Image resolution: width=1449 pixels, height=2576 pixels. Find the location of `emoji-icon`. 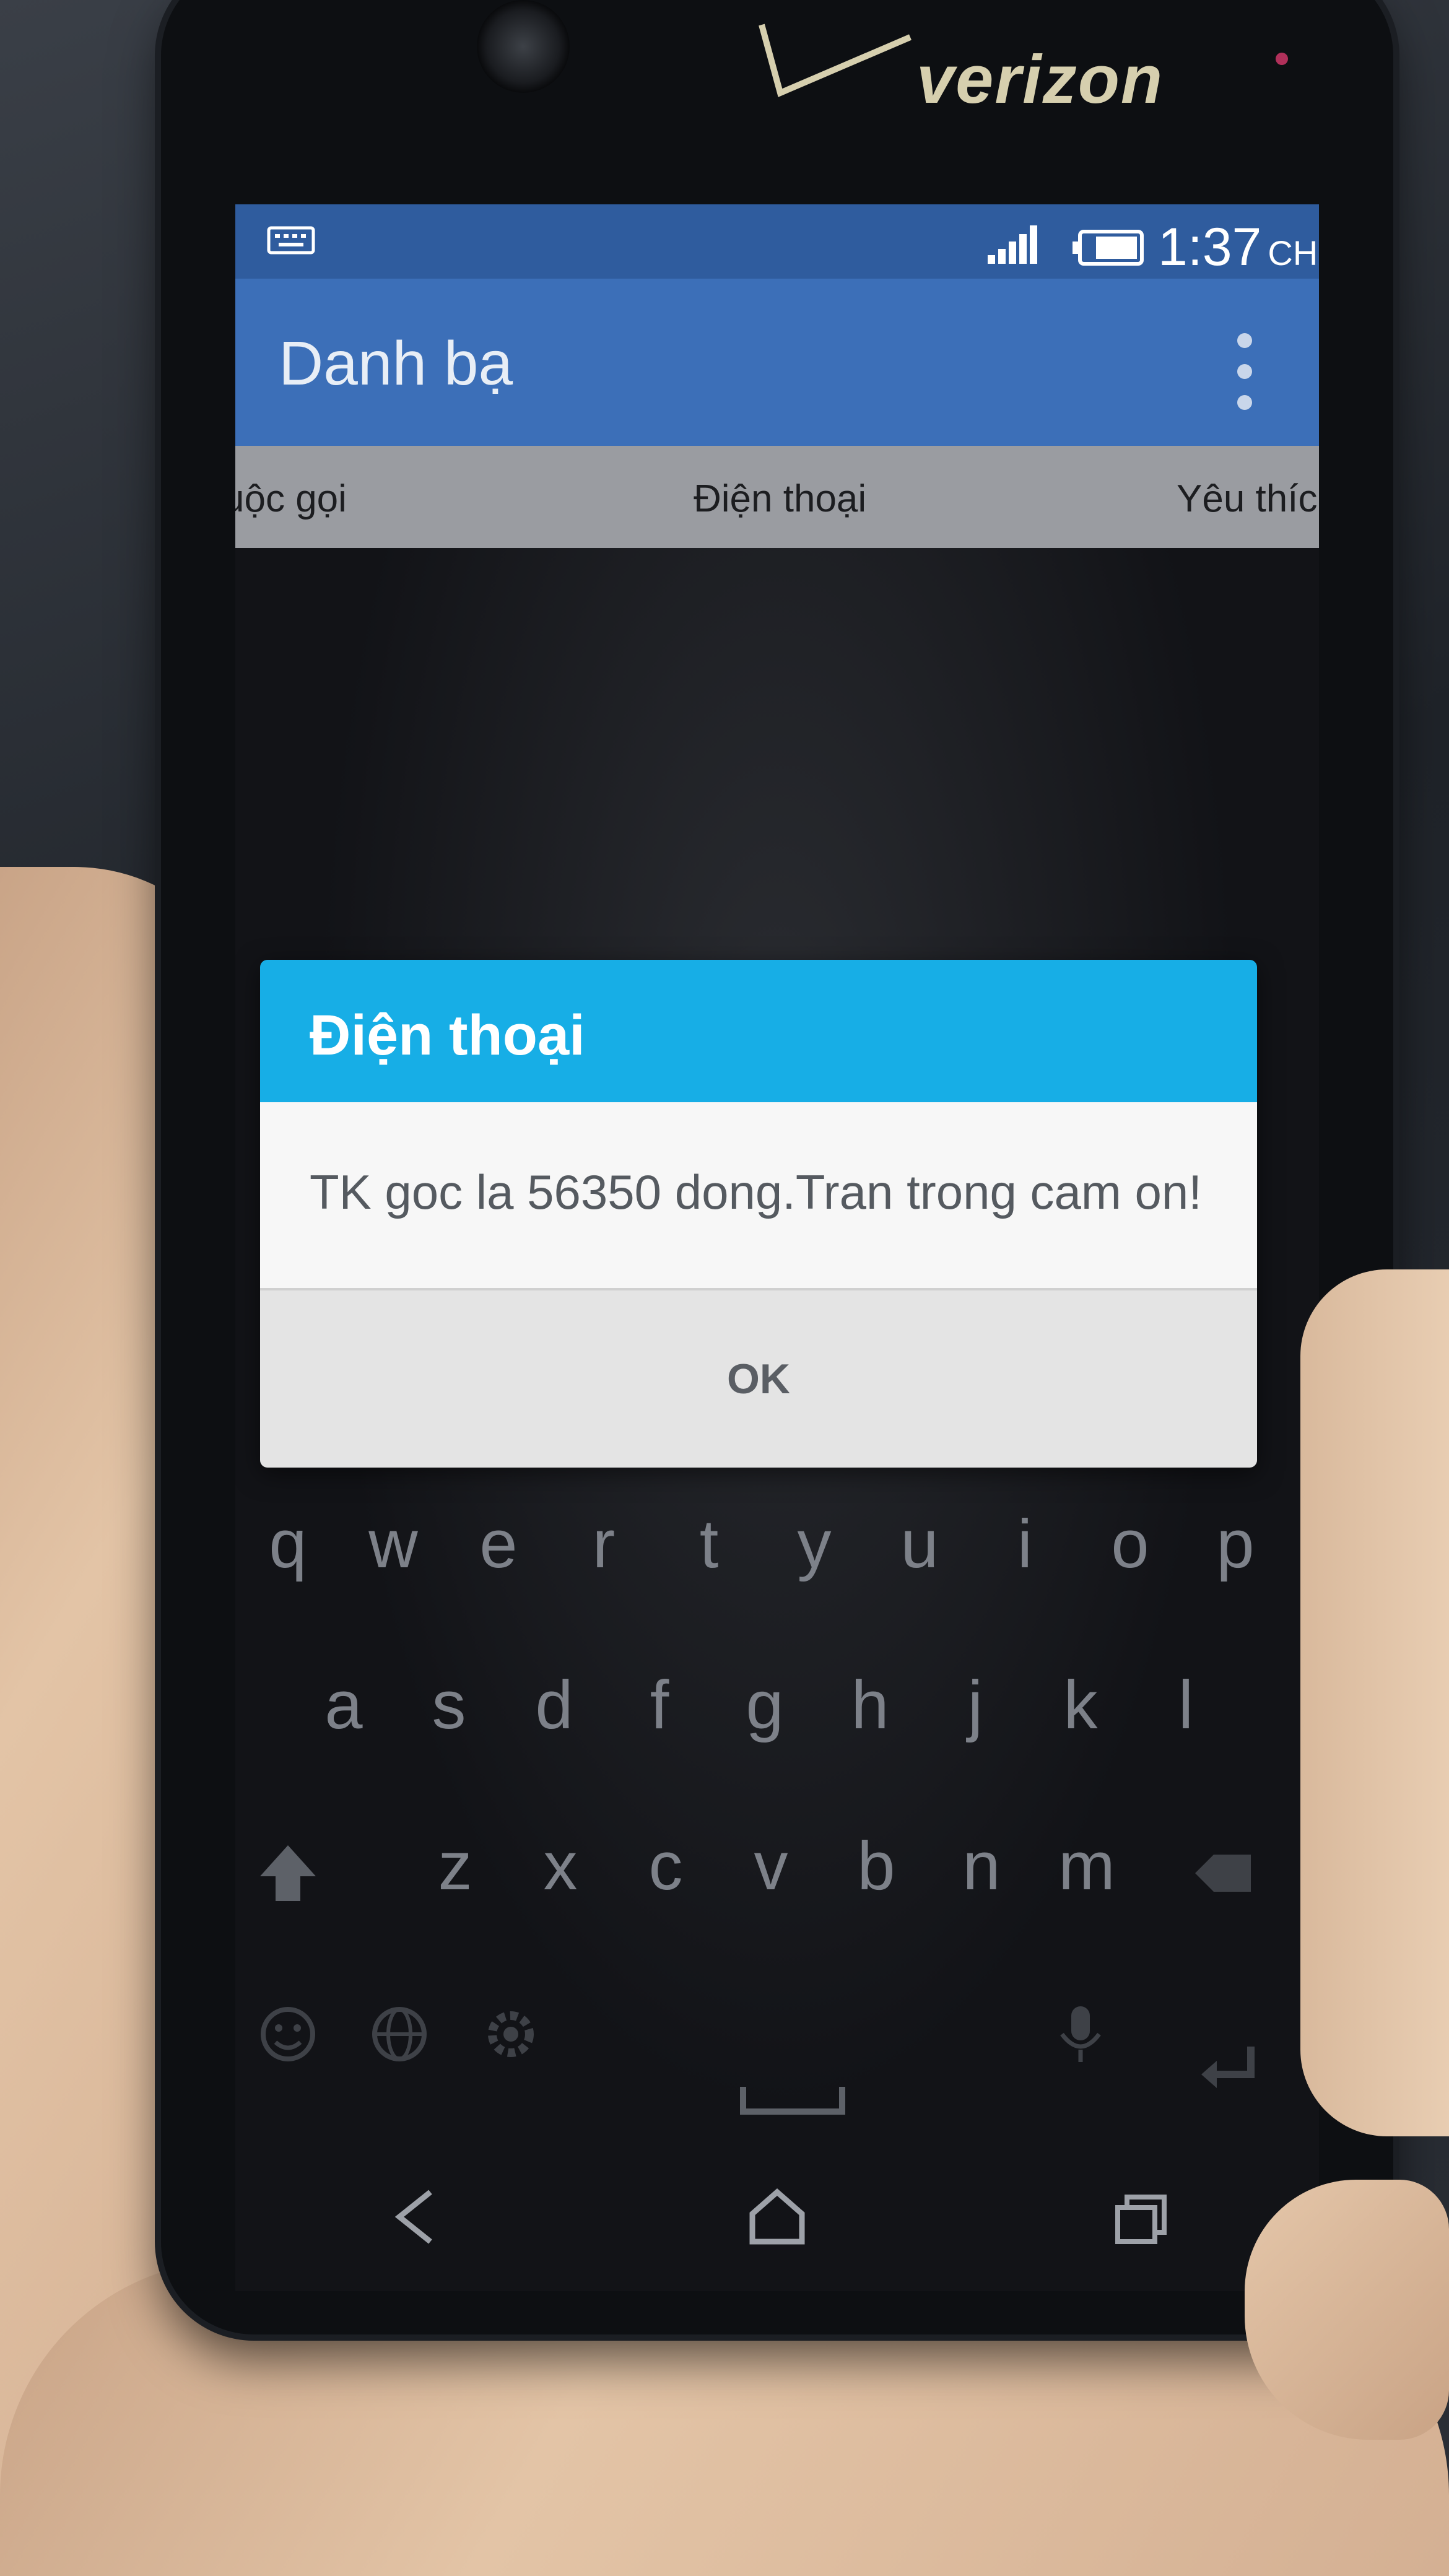

emoji-icon is located at coordinates (288, 2034).